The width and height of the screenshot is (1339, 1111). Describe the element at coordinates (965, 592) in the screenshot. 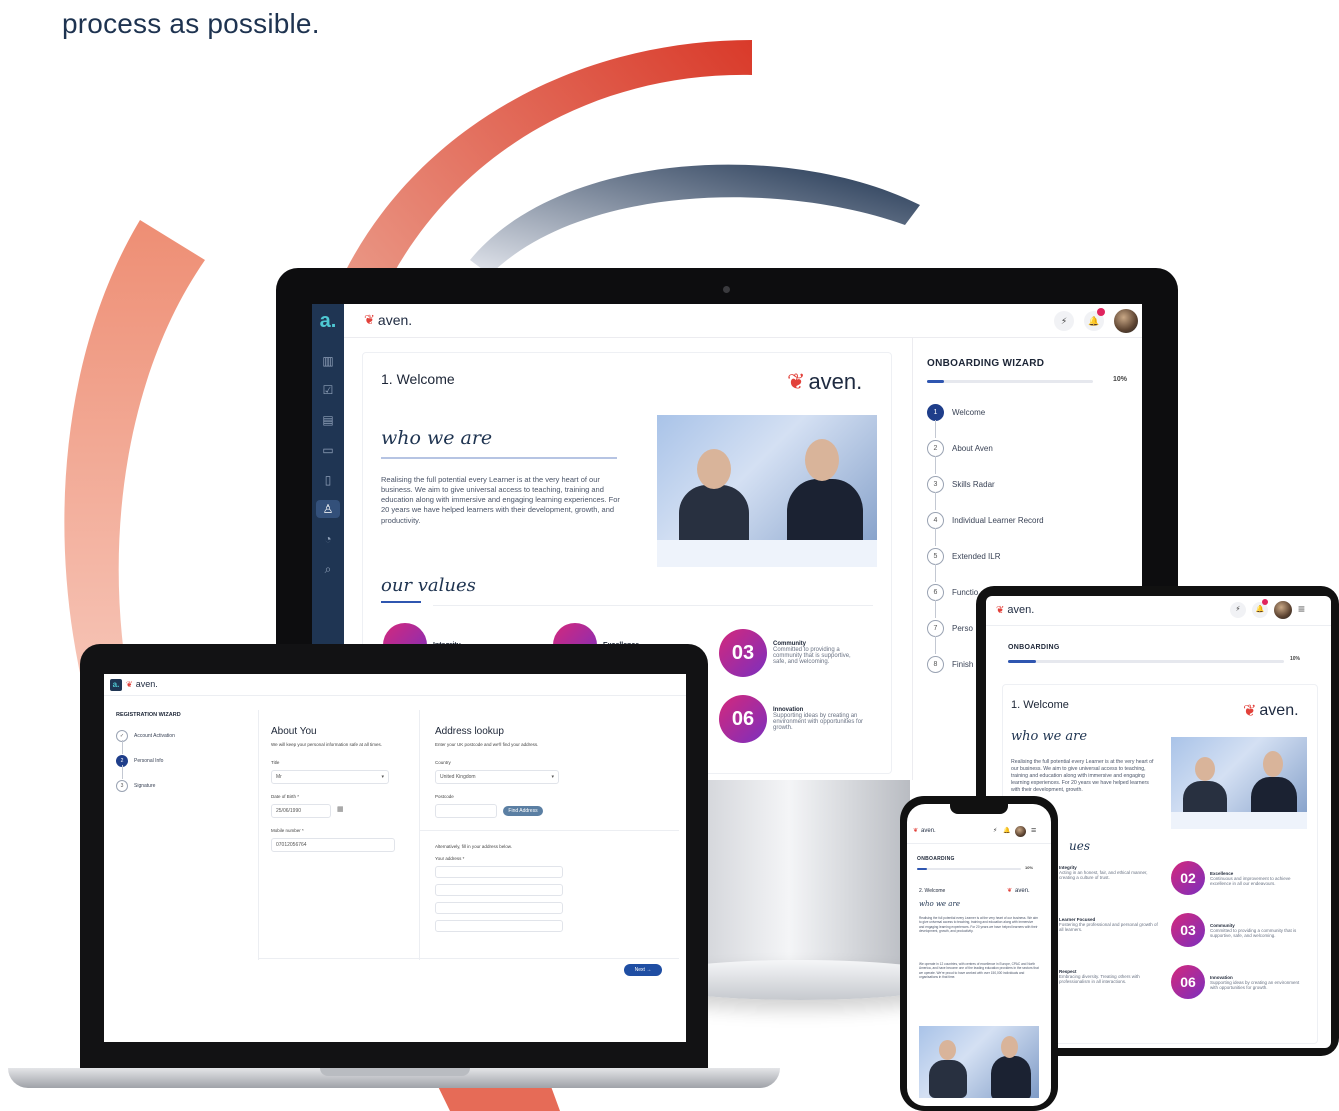

I see `step-label: Functio` at that location.